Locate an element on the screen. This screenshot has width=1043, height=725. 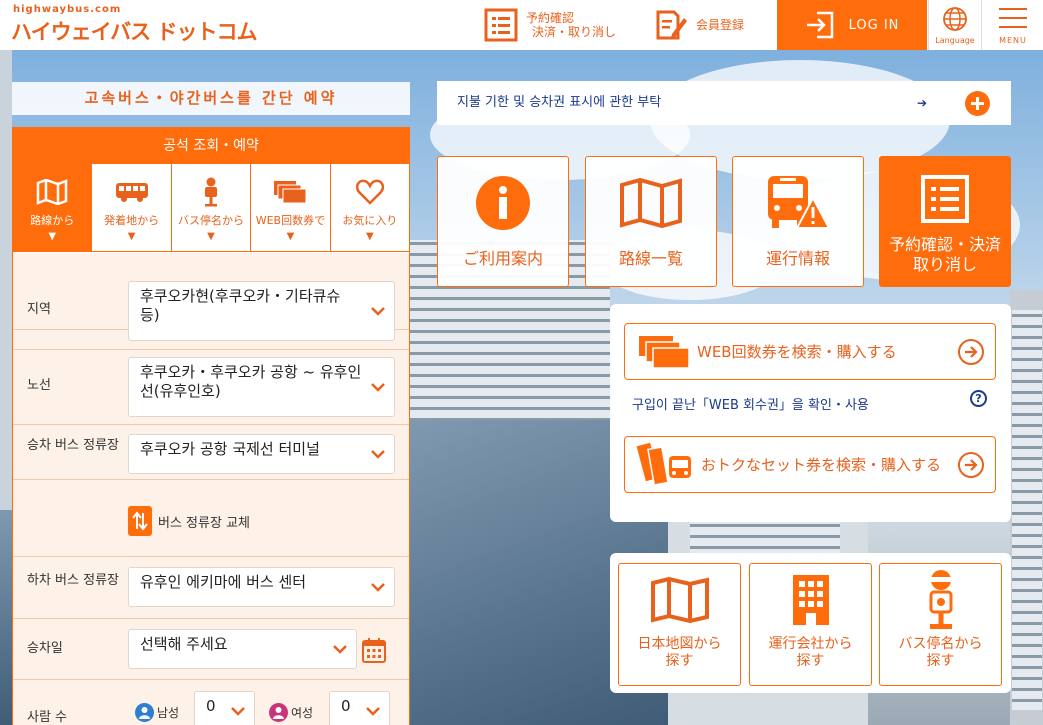
tab-by-bus-stop: バス停名から ▼ is located at coordinates (211, 207).